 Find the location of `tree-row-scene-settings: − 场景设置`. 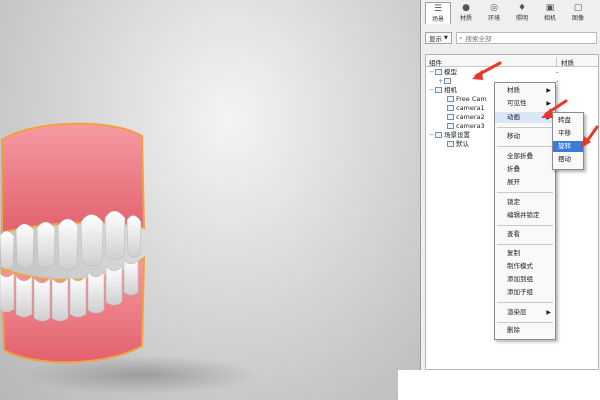

tree-row-scene-settings: − 场景设置 is located at coordinates (449, 135).